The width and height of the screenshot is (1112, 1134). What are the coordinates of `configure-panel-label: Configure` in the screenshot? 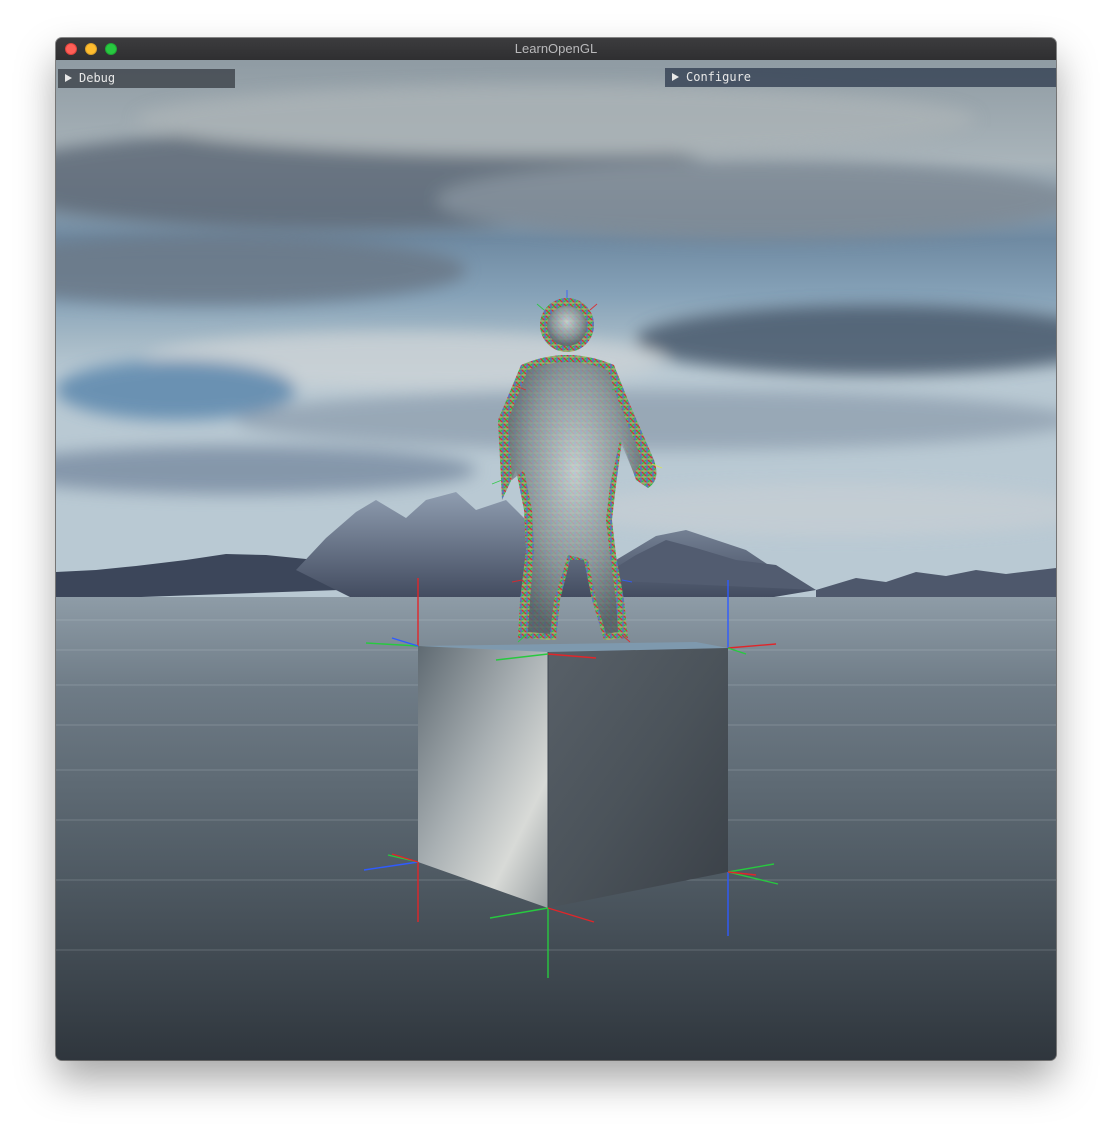 It's located at (719, 77).